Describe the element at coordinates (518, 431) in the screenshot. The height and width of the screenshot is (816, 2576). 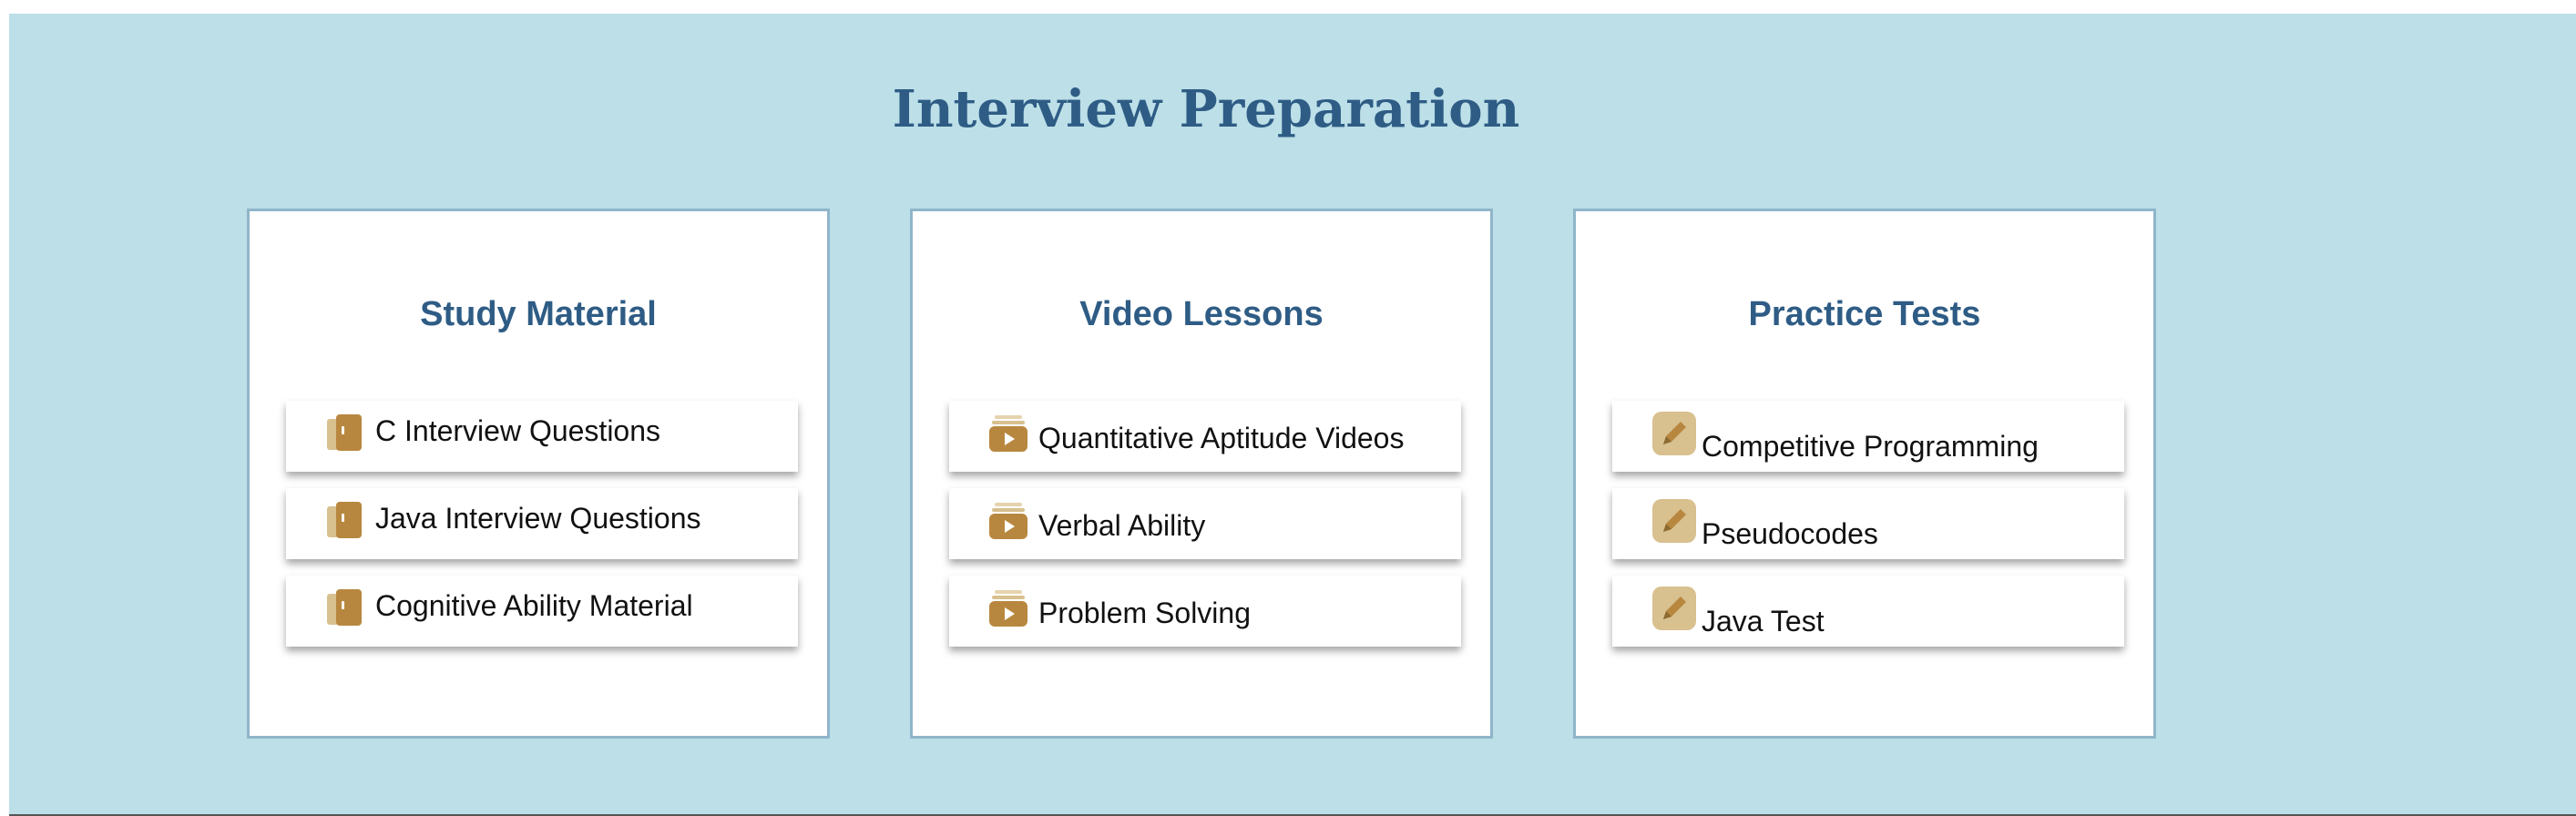
I see `item-label: C Interview Questions` at that location.